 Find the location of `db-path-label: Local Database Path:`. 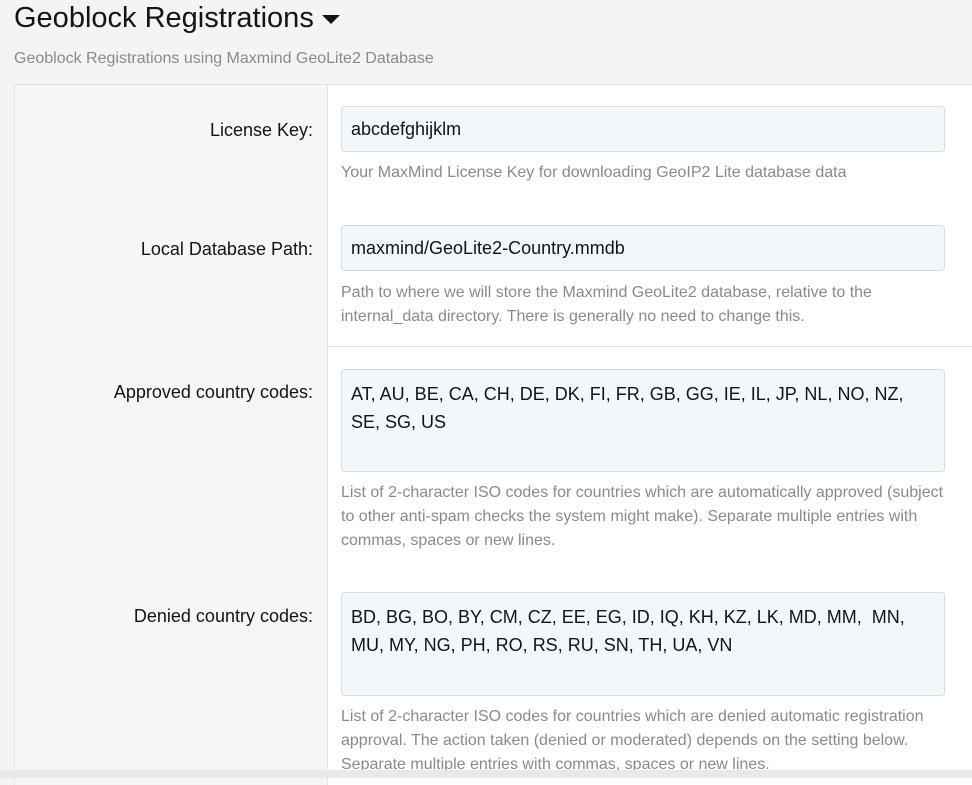

db-path-label: Local Database Path: is located at coordinates (226, 249).